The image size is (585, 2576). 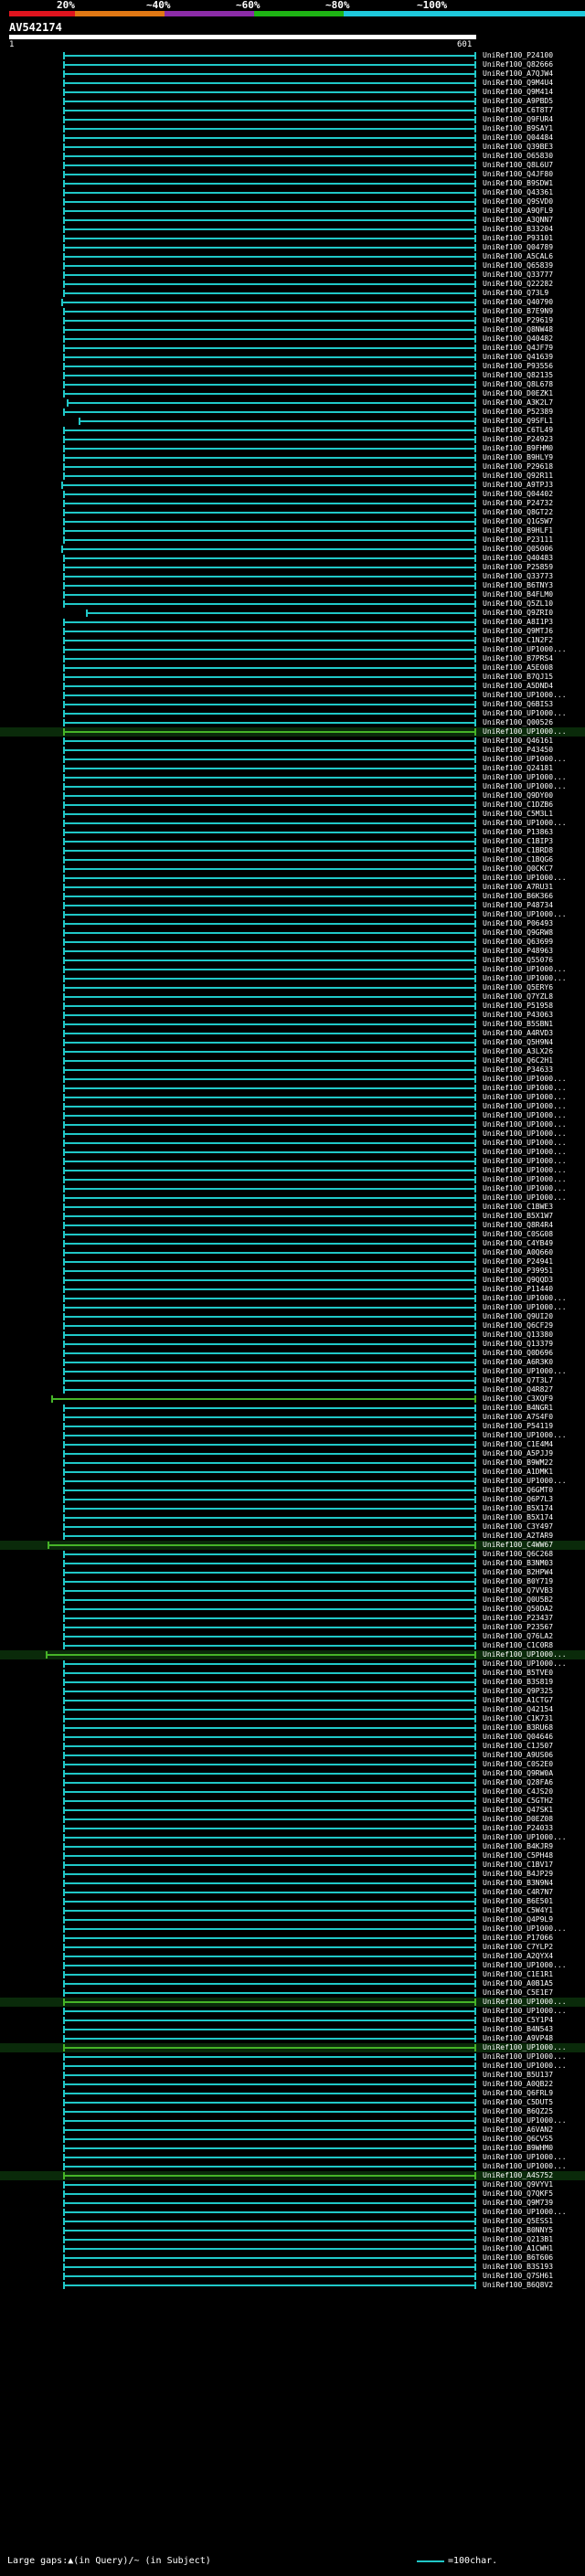 What do you see at coordinates (518, 1919) in the screenshot?
I see `hit-label-link: UniRef100_Q4P9L9` at bounding box center [518, 1919].